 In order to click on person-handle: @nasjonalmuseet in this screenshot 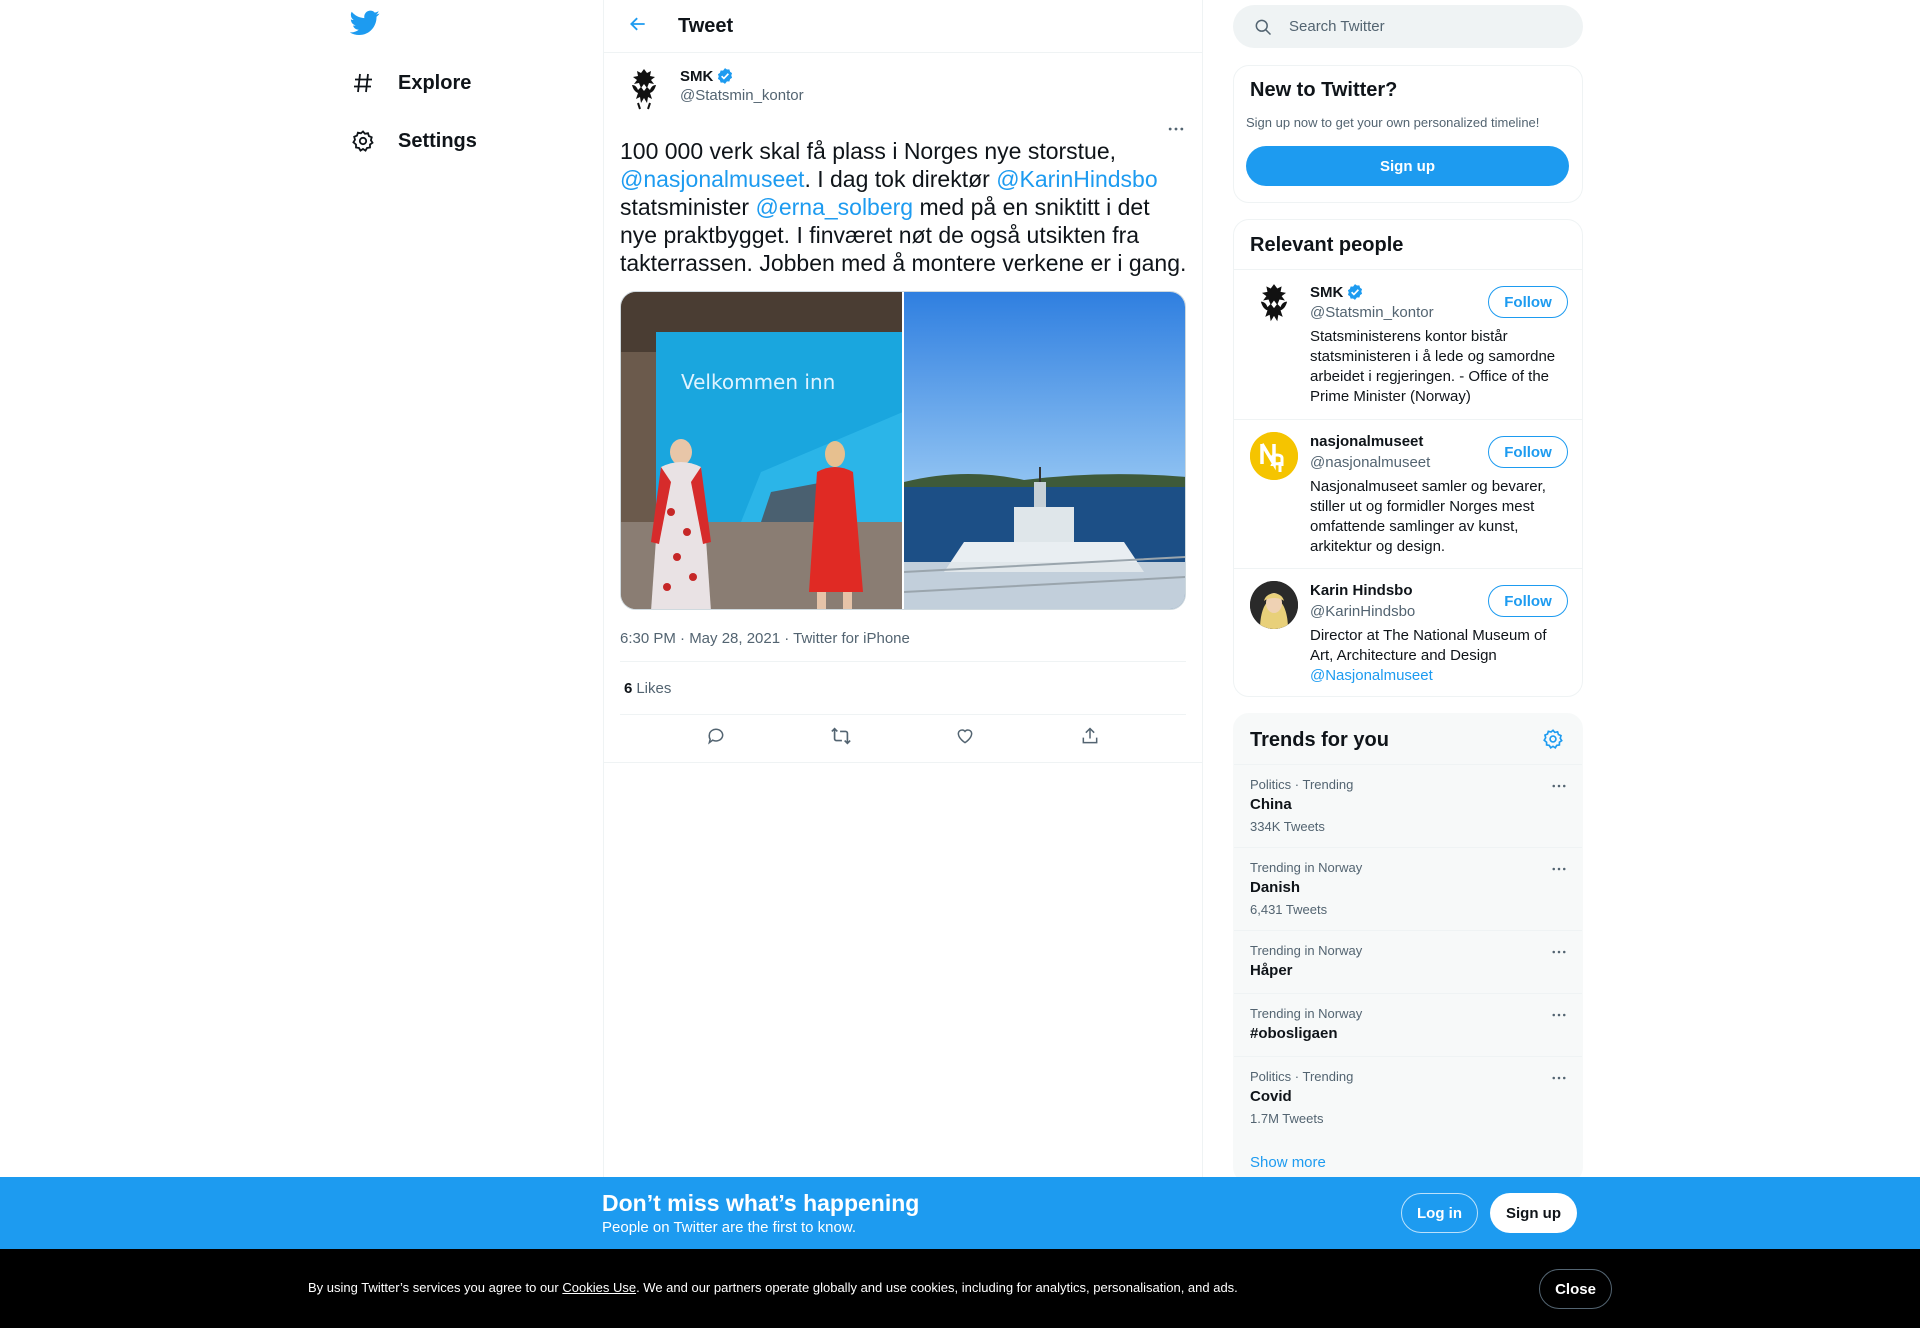, I will do `click(1370, 462)`.